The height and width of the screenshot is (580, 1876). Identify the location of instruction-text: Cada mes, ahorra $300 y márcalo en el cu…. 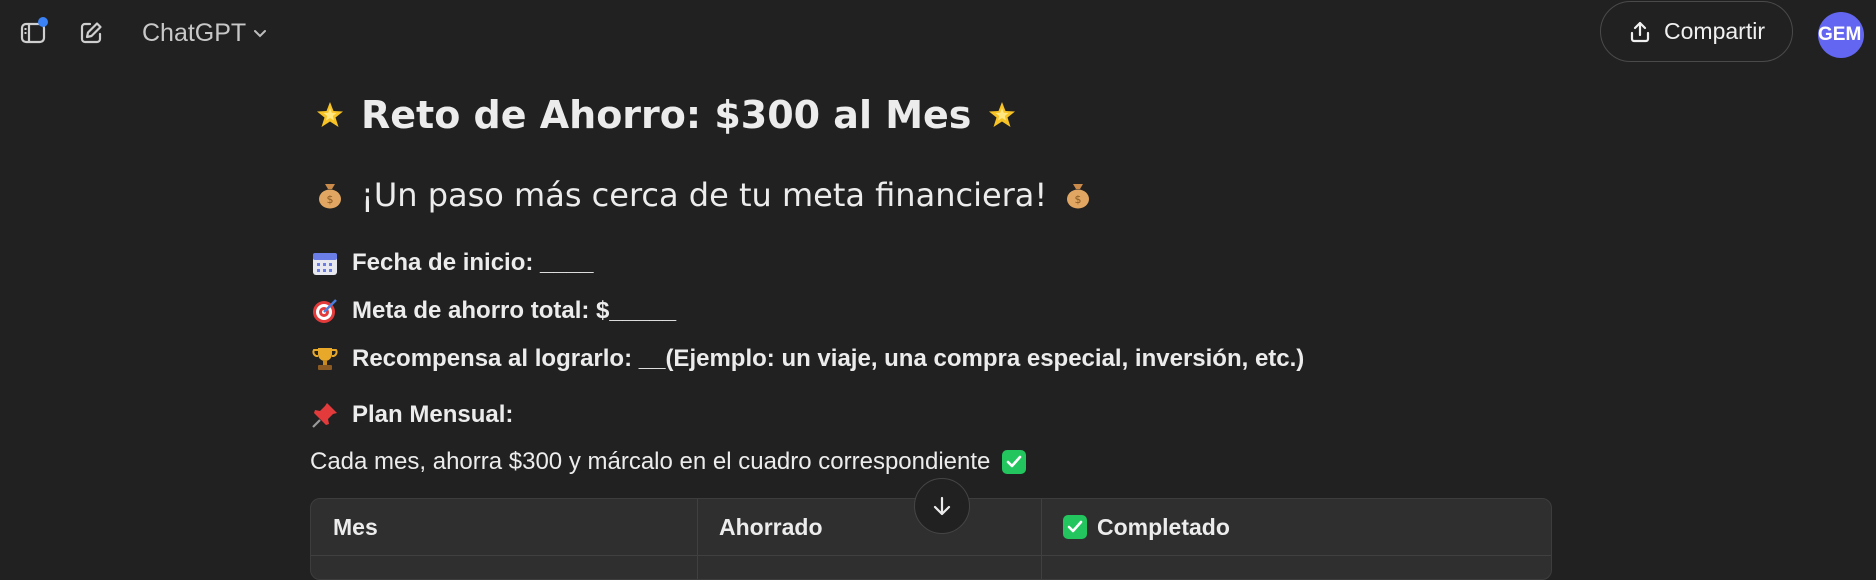
(650, 461).